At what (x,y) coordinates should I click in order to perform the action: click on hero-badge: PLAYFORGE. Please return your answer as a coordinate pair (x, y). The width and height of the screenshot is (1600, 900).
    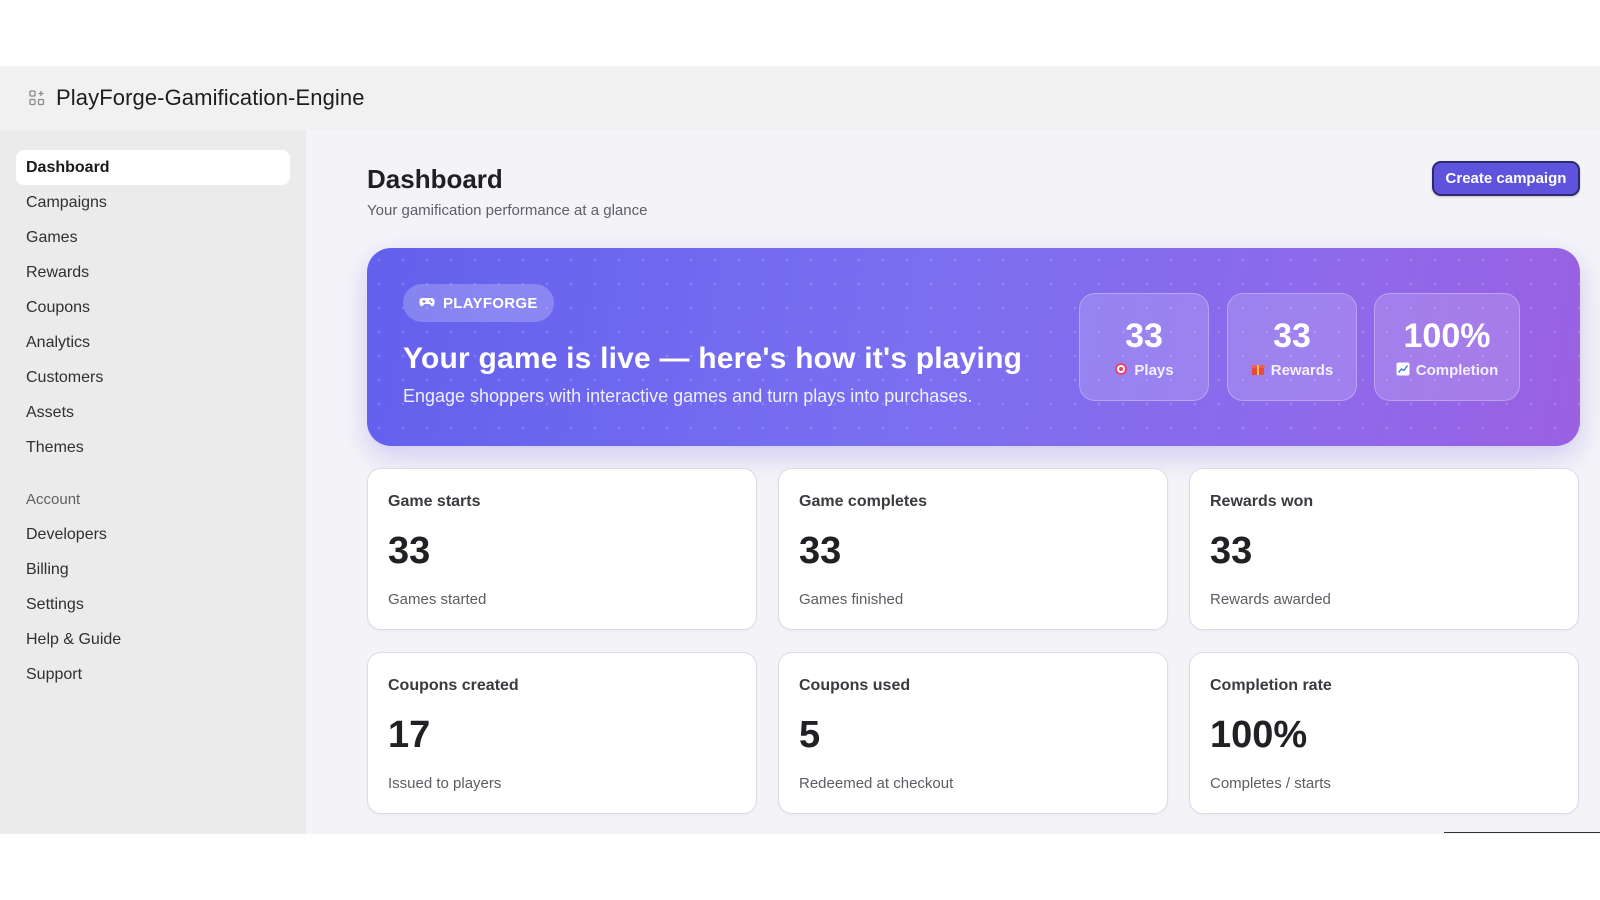
    Looking at the image, I should click on (478, 303).